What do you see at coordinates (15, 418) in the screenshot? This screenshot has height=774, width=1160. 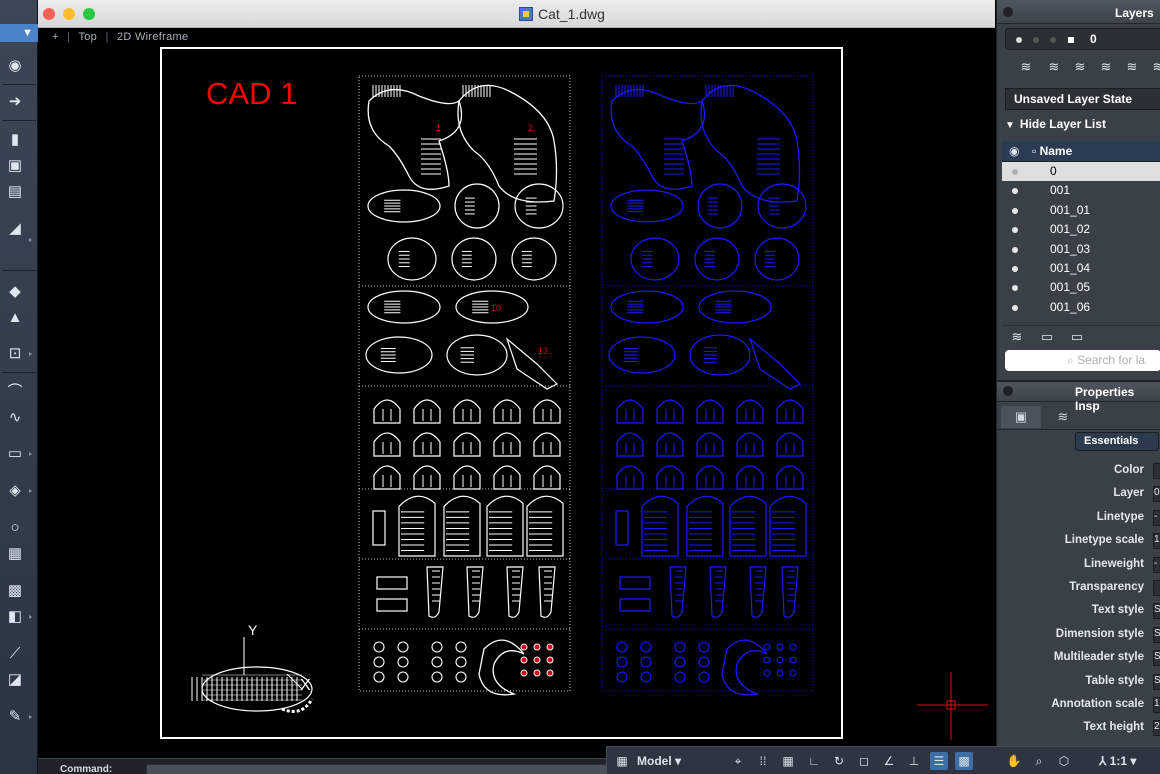 I see `spline-icon: ∿` at bounding box center [15, 418].